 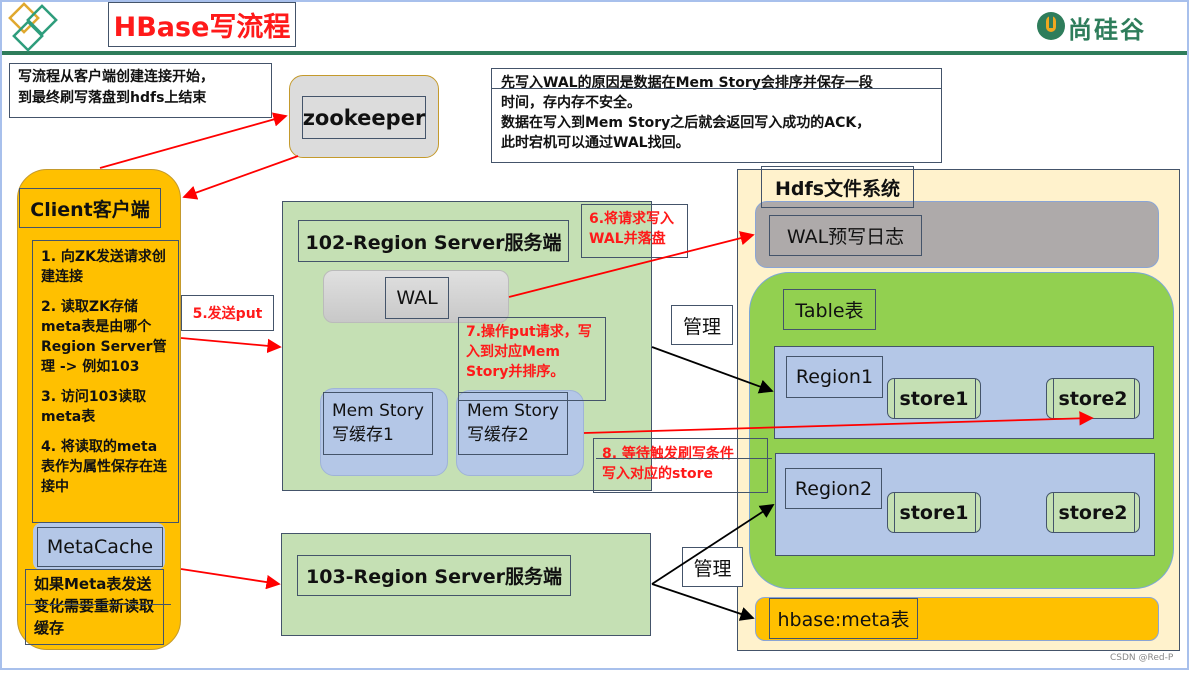 What do you see at coordinates (417, 298) in the screenshot?
I see `wal-label: WAL` at bounding box center [417, 298].